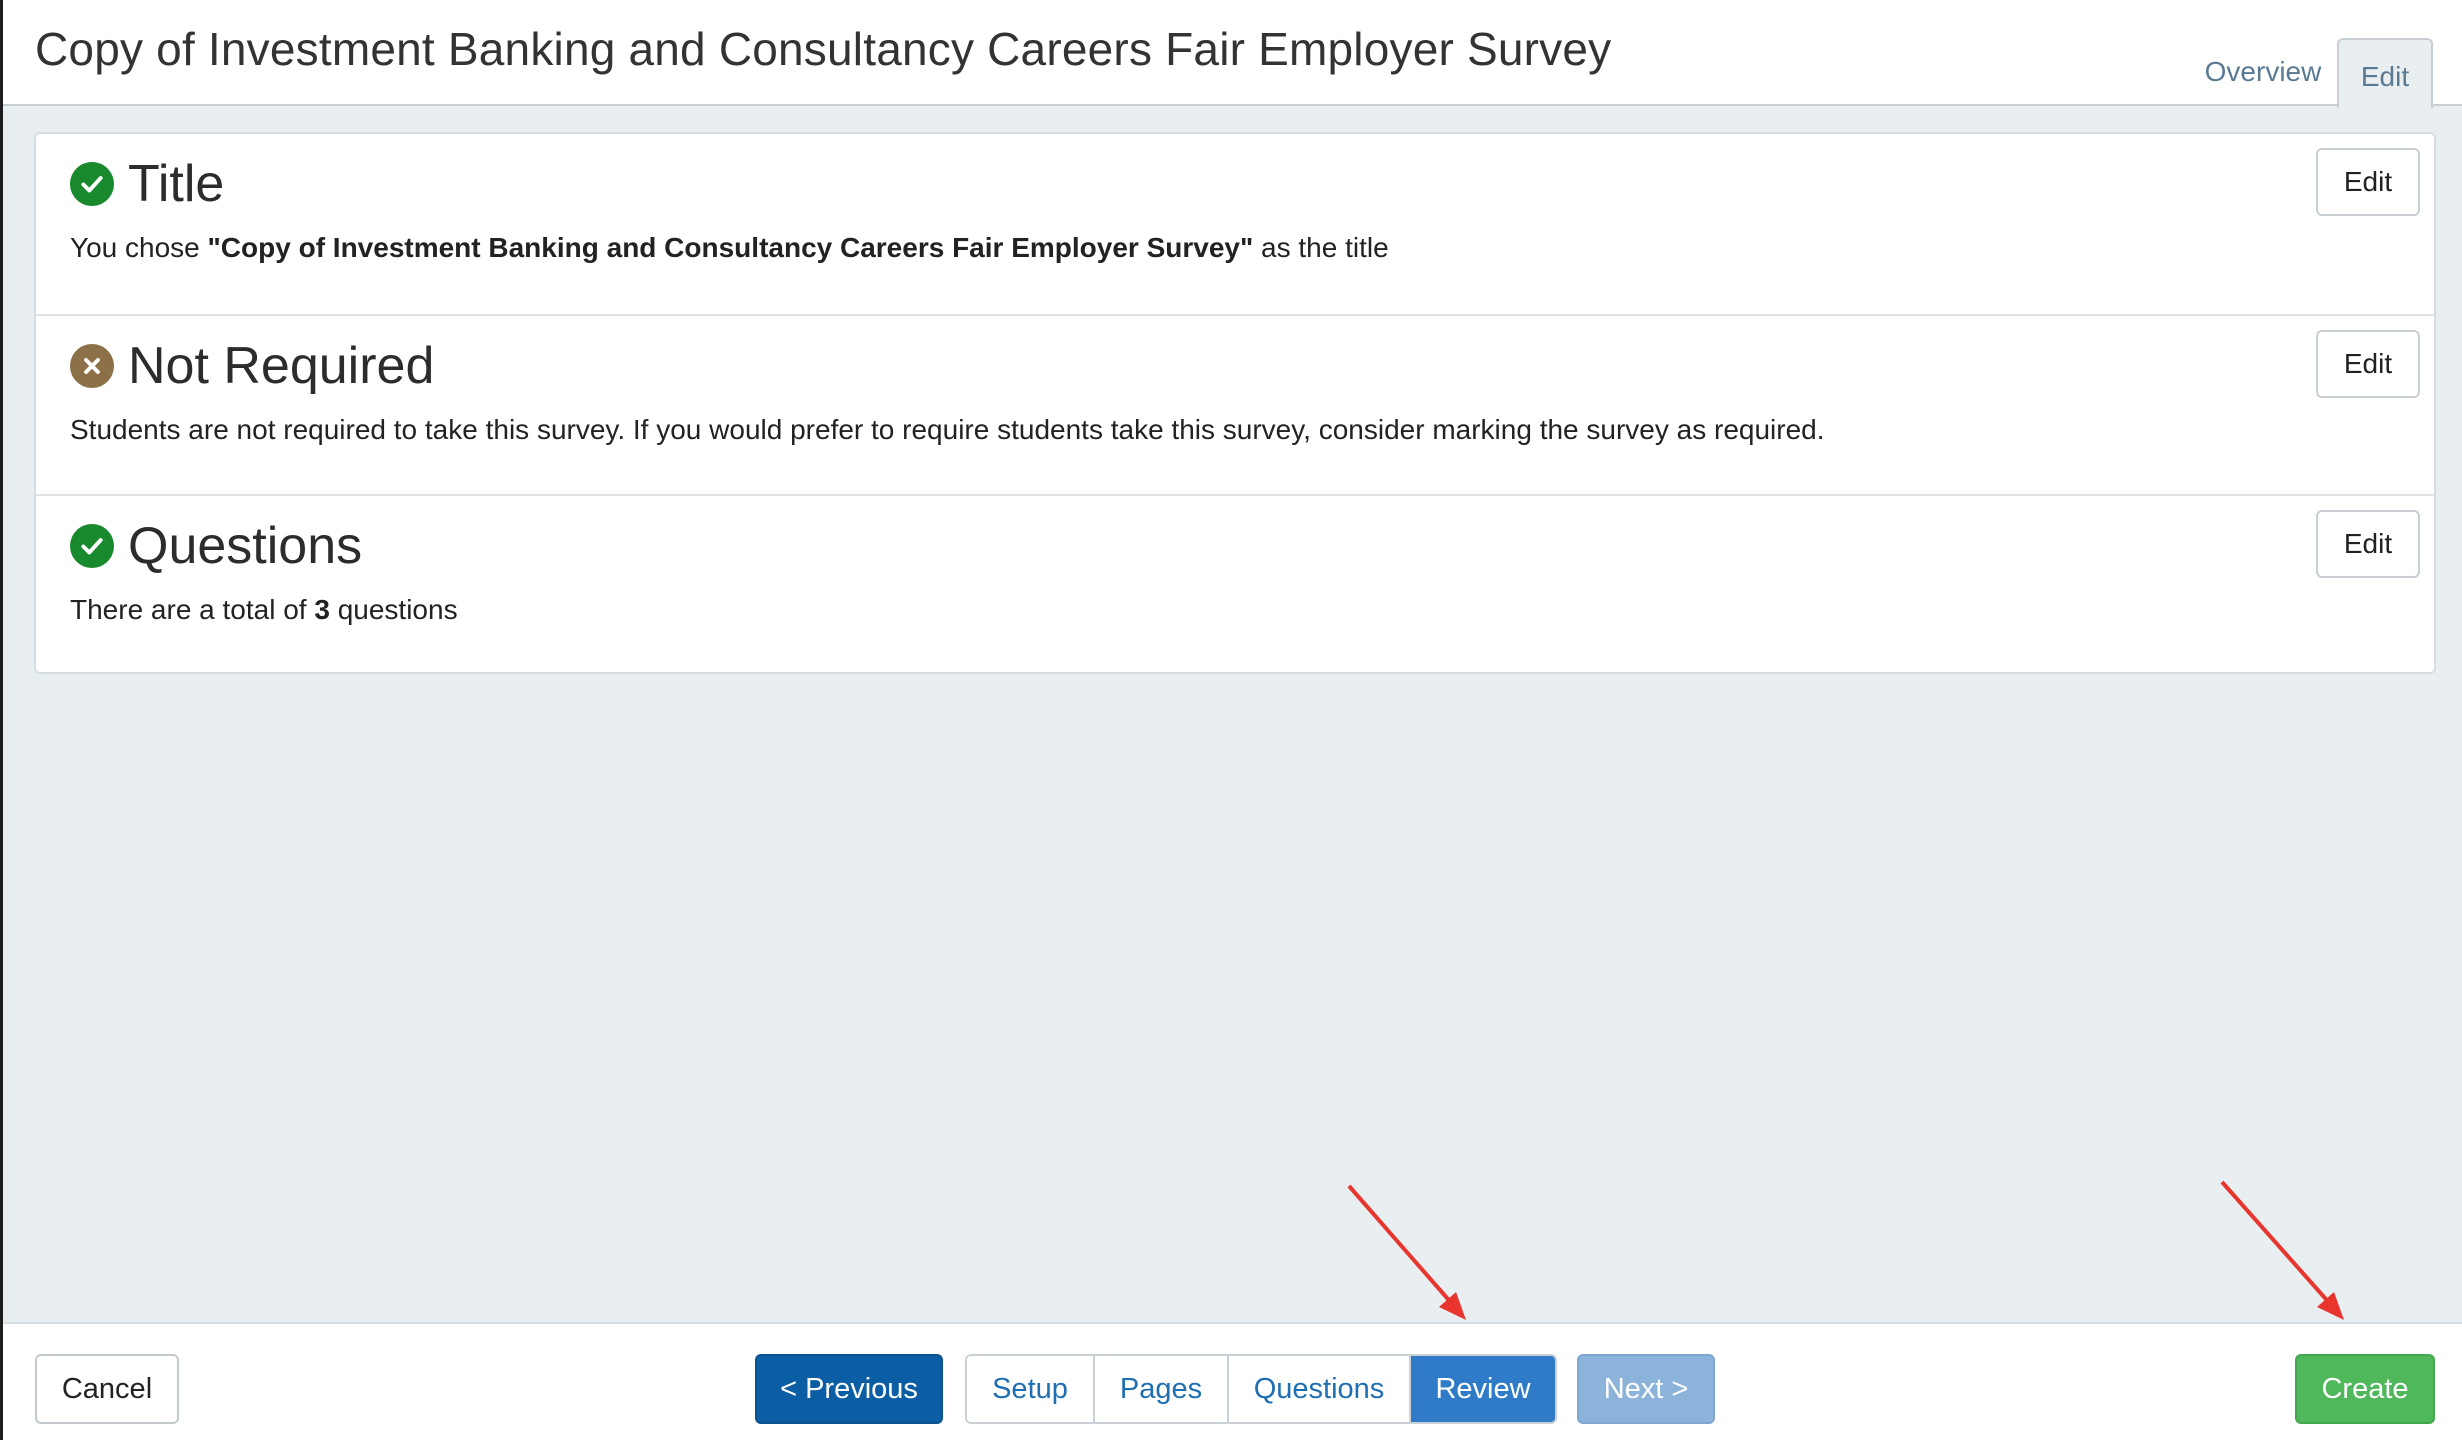 Image resolution: width=2462 pixels, height=1440 pixels. What do you see at coordinates (176, 184) in the screenshot?
I see `section-title: Title` at bounding box center [176, 184].